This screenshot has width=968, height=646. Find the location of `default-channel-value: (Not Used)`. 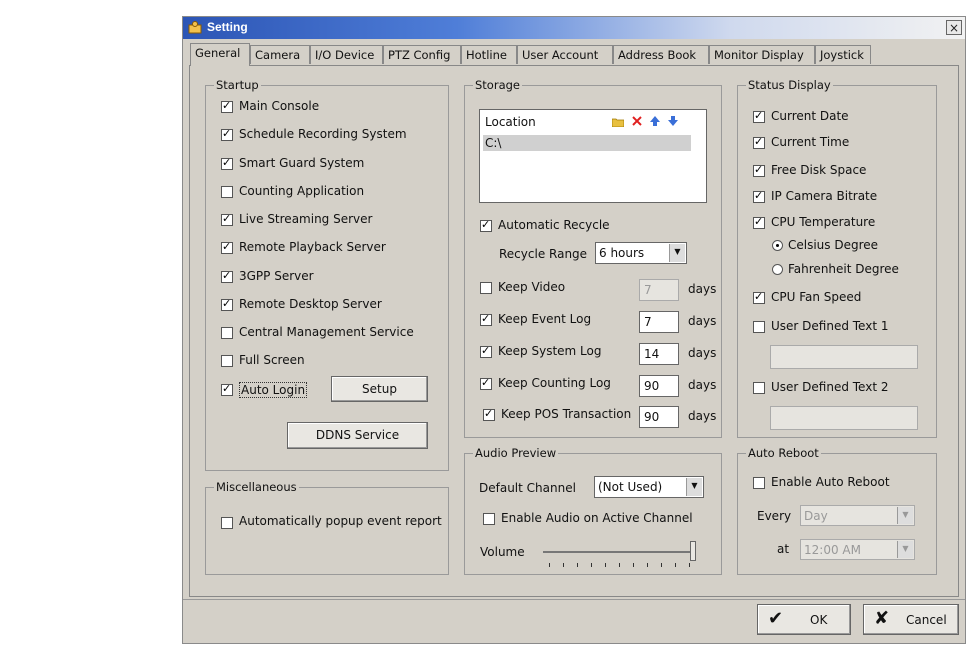

default-channel-value: (Not Used) is located at coordinates (630, 487).